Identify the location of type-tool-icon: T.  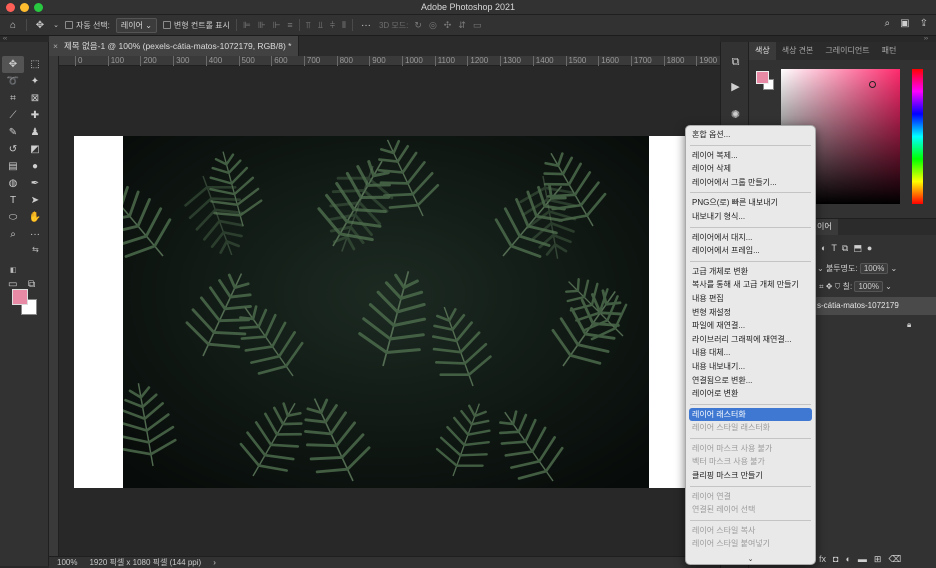
(13, 200).